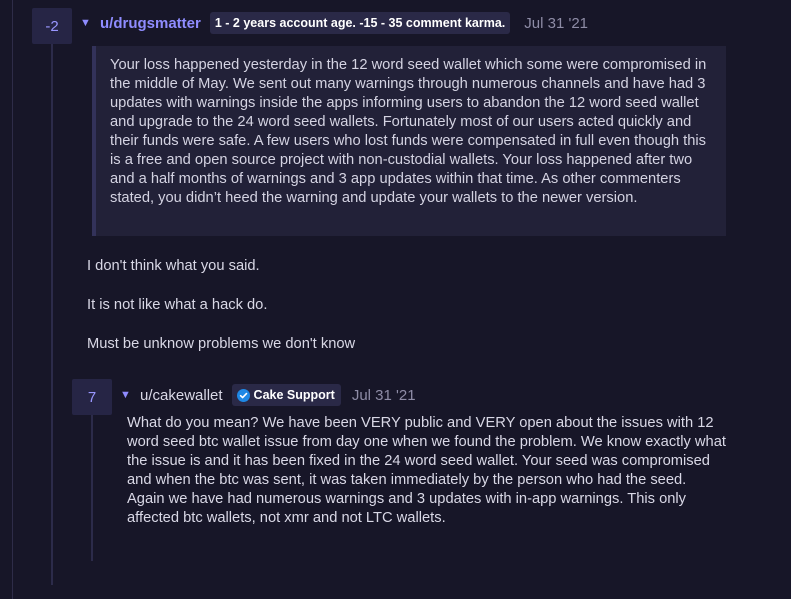 The width and height of the screenshot is (791, 599). Describe the element at coordinates (173, 266) in the screenshot. I see `comment-paragraph: I don't think what you said.` at that location.